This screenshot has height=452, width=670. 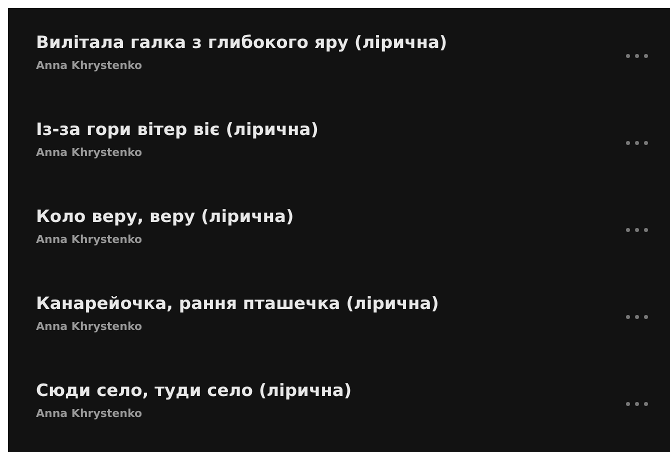 What do you see at coordinates (165, 217) in the screenshot?
I see `track-title: Коло веру, веру (лірична)` at bounding box center [165, 217].